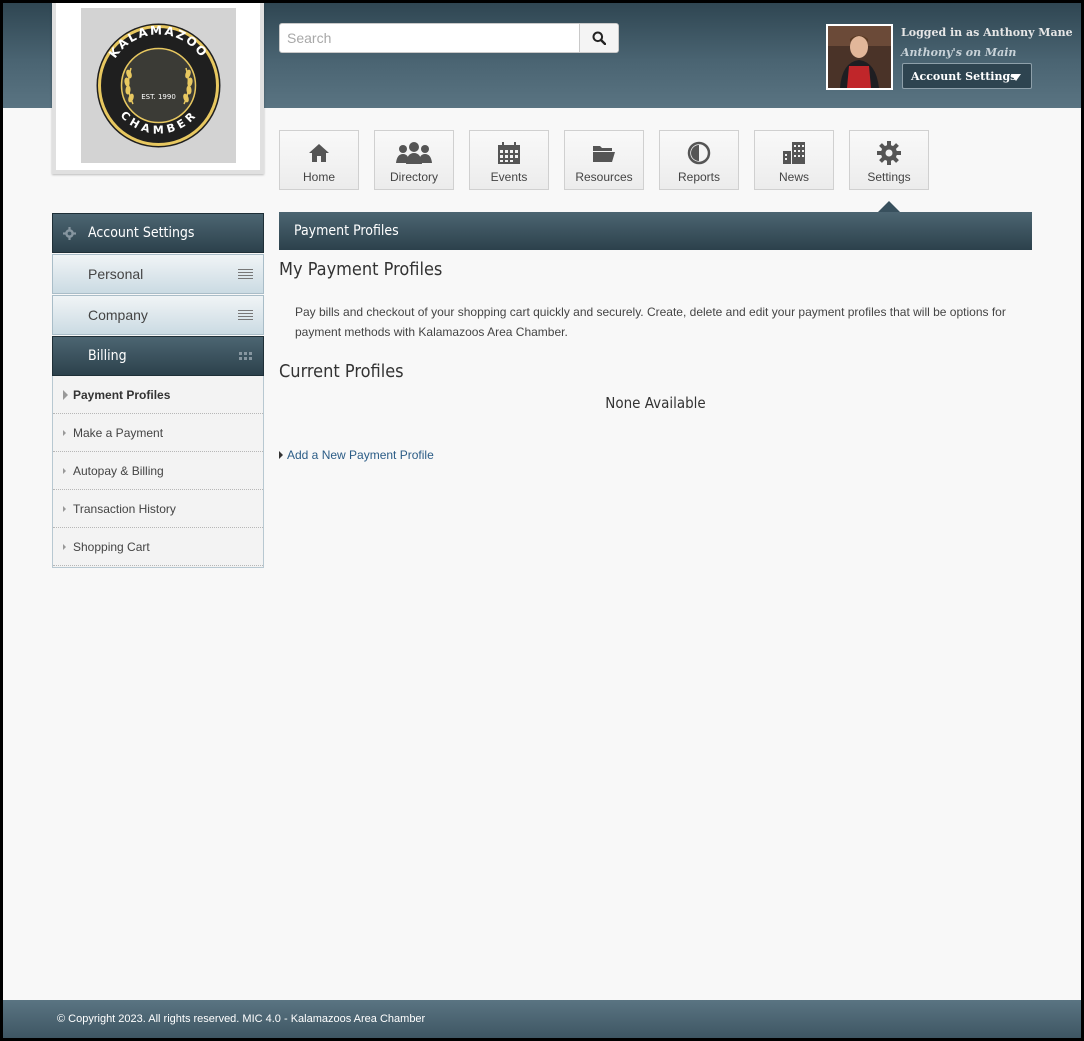 The width and height of the screenshot is (1084, 1041). I want to click on search-icon, so click(599, 38).